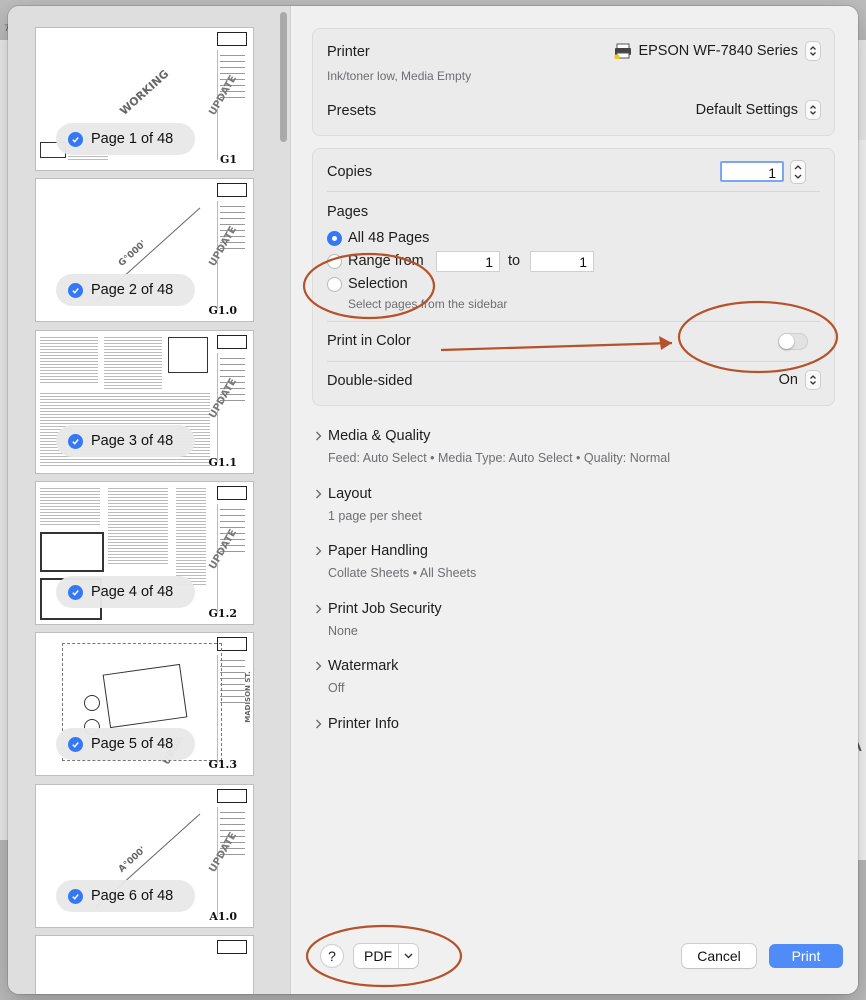 The image size is (866, 1000). What do you see at coordinates (145, 696) in the screenshot?
I see `building-outline` at bounding box center [145, 696].